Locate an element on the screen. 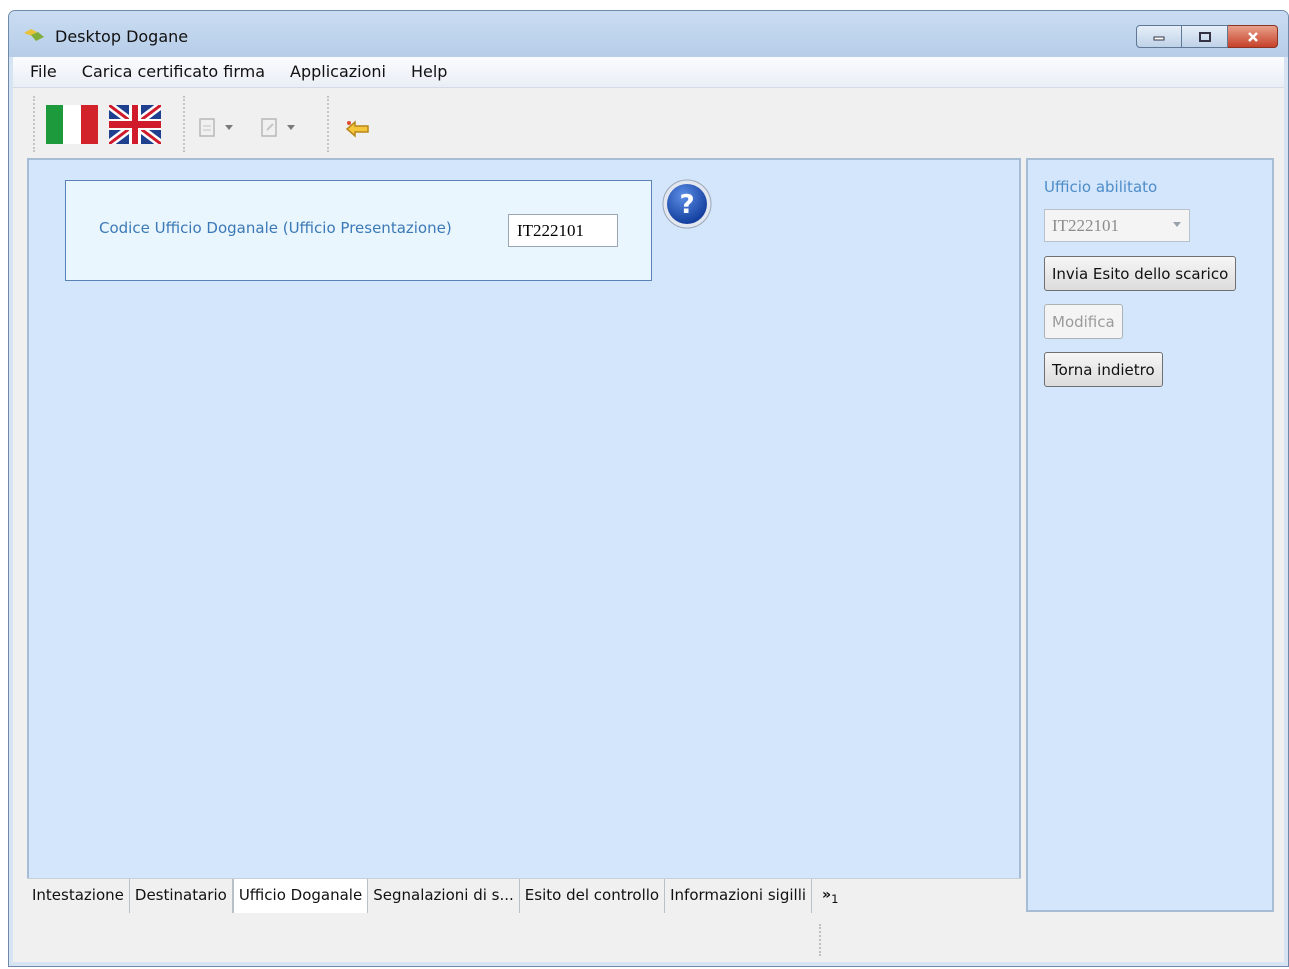 Image resolution: width=1289 pixels, height=969 pixels. export-icon is located at coordinates (279, 127).